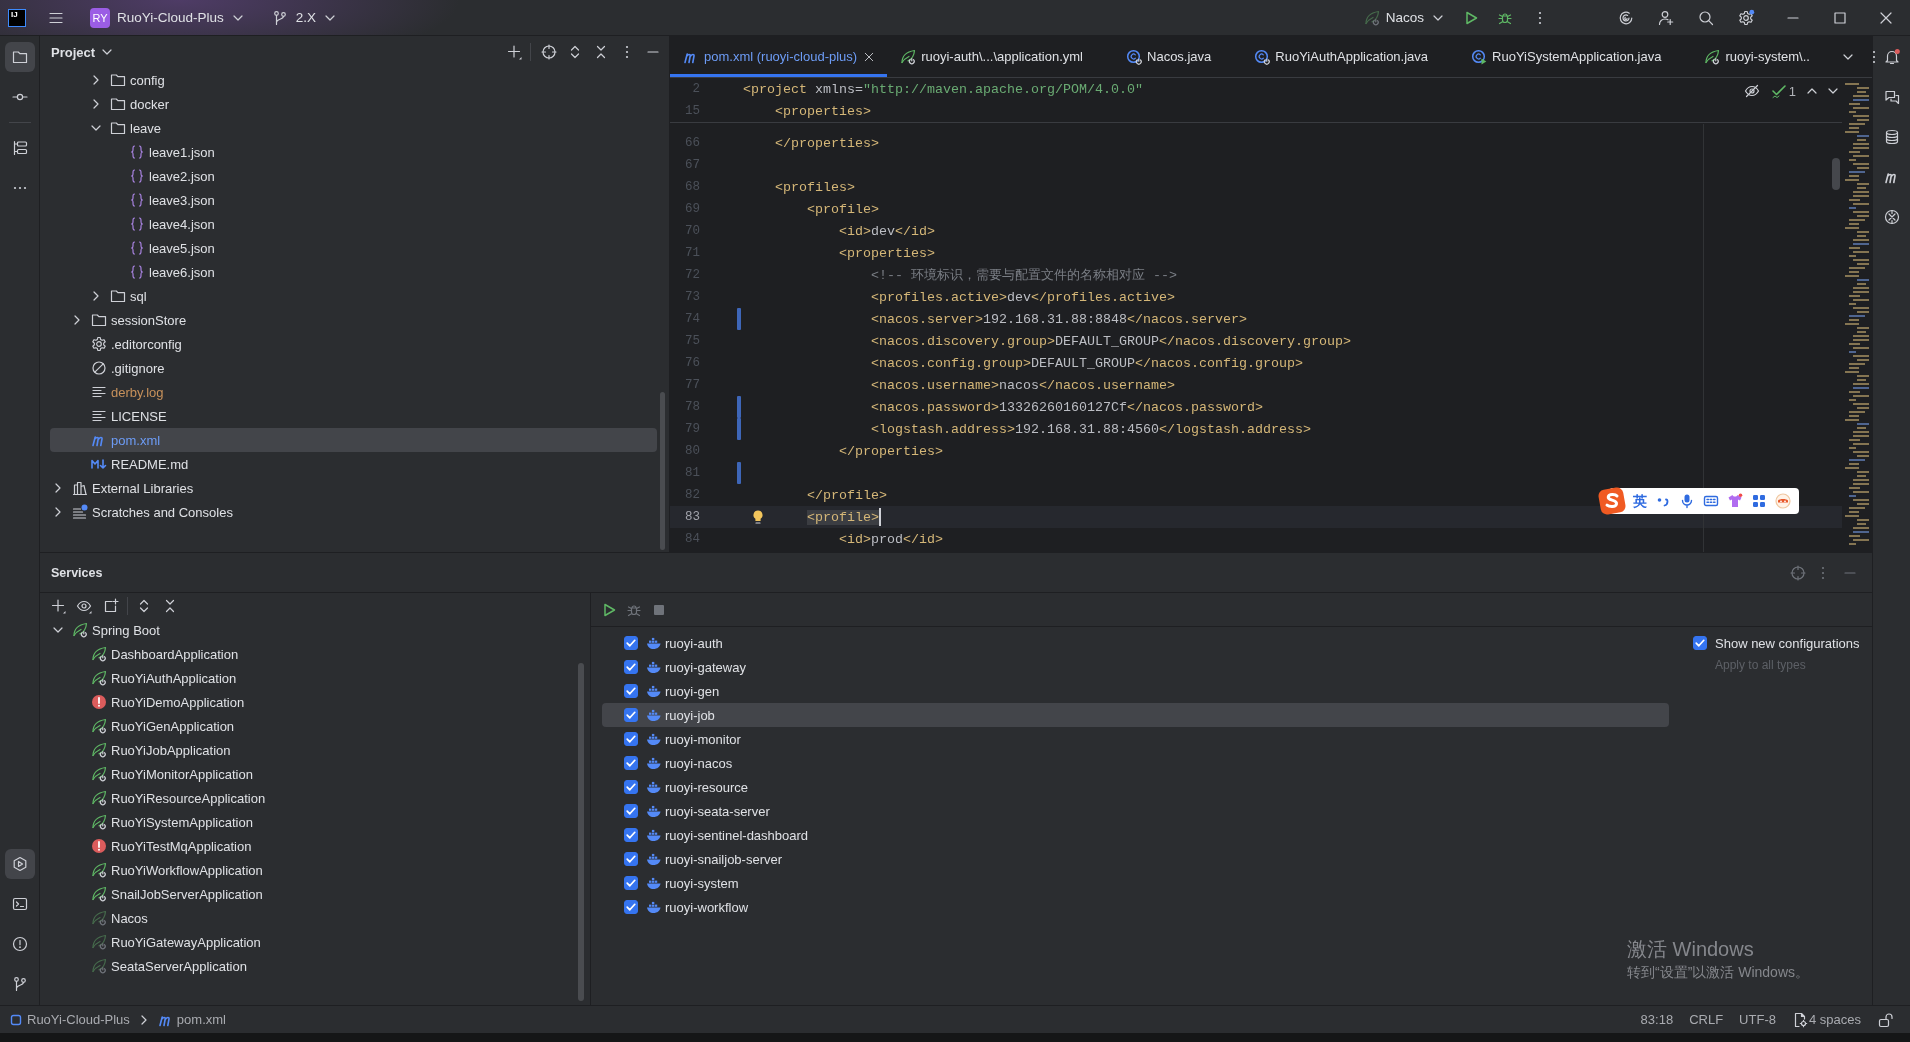 Image resolution: width=1910 pixels, height=1042 pixels. What do you see at coordinates (353, 128) in the screenshot?
I see `tree-item: leave` at bounding box center [353, 128].